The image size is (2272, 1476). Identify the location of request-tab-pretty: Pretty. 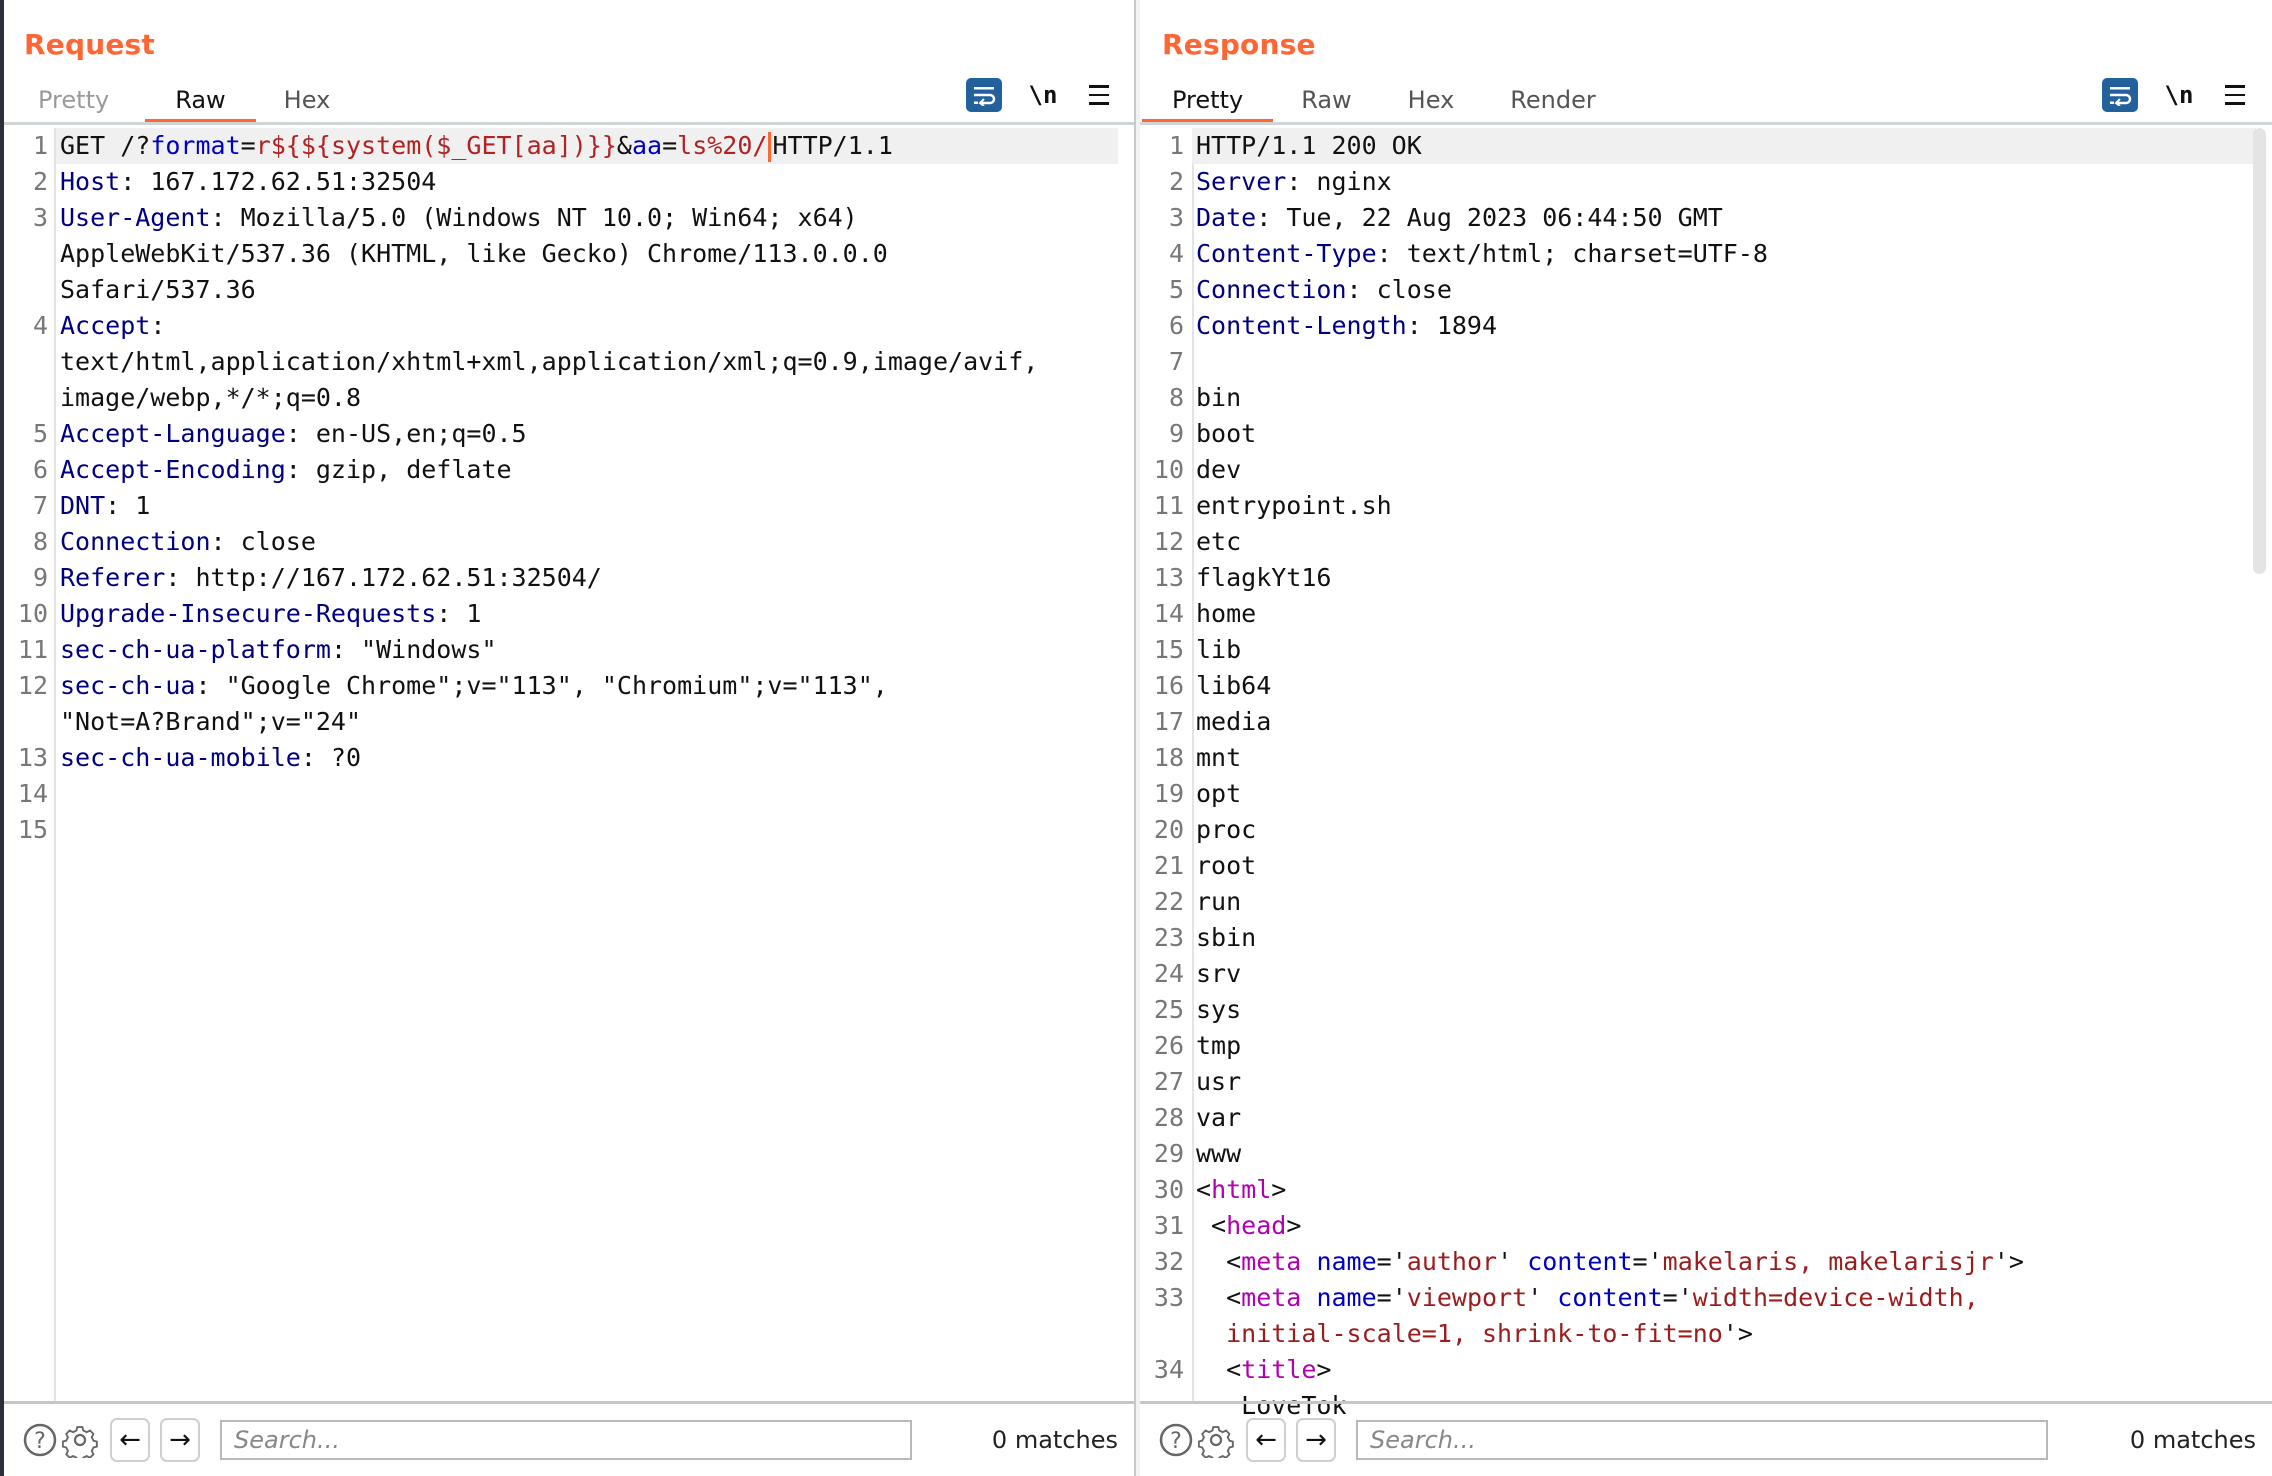
(73, 102).